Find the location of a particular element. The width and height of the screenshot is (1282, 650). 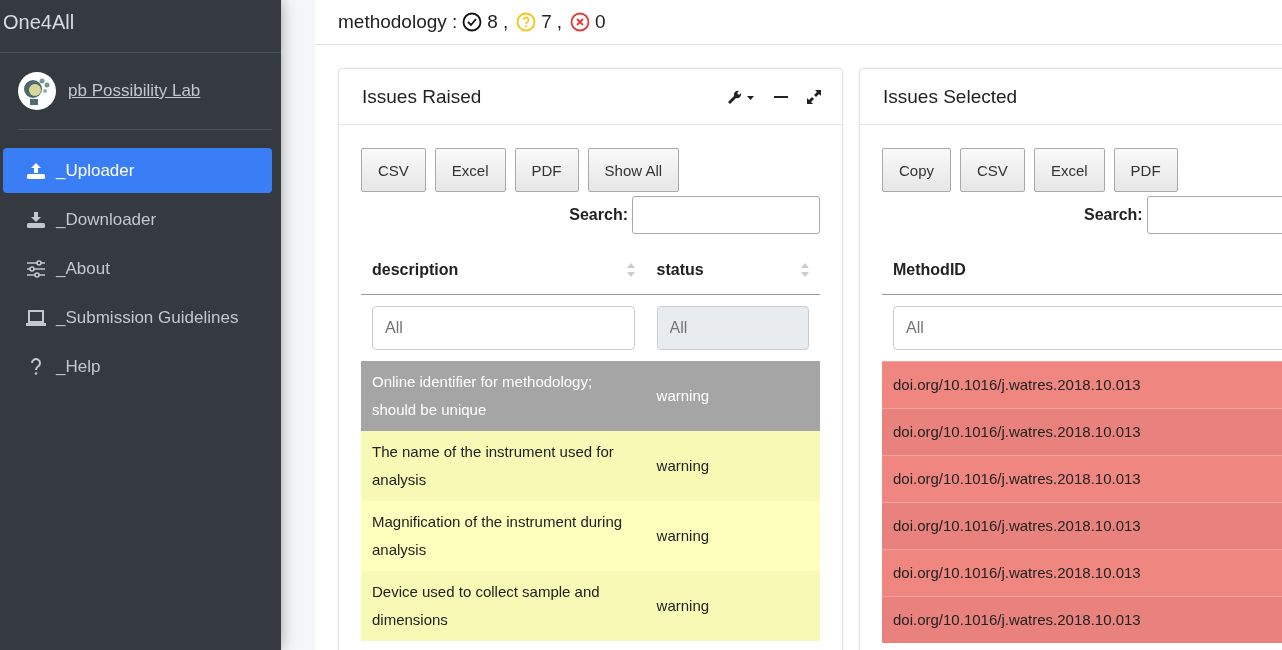

nav-item: _Submission Guidelines is located at coordinates (137, 317).